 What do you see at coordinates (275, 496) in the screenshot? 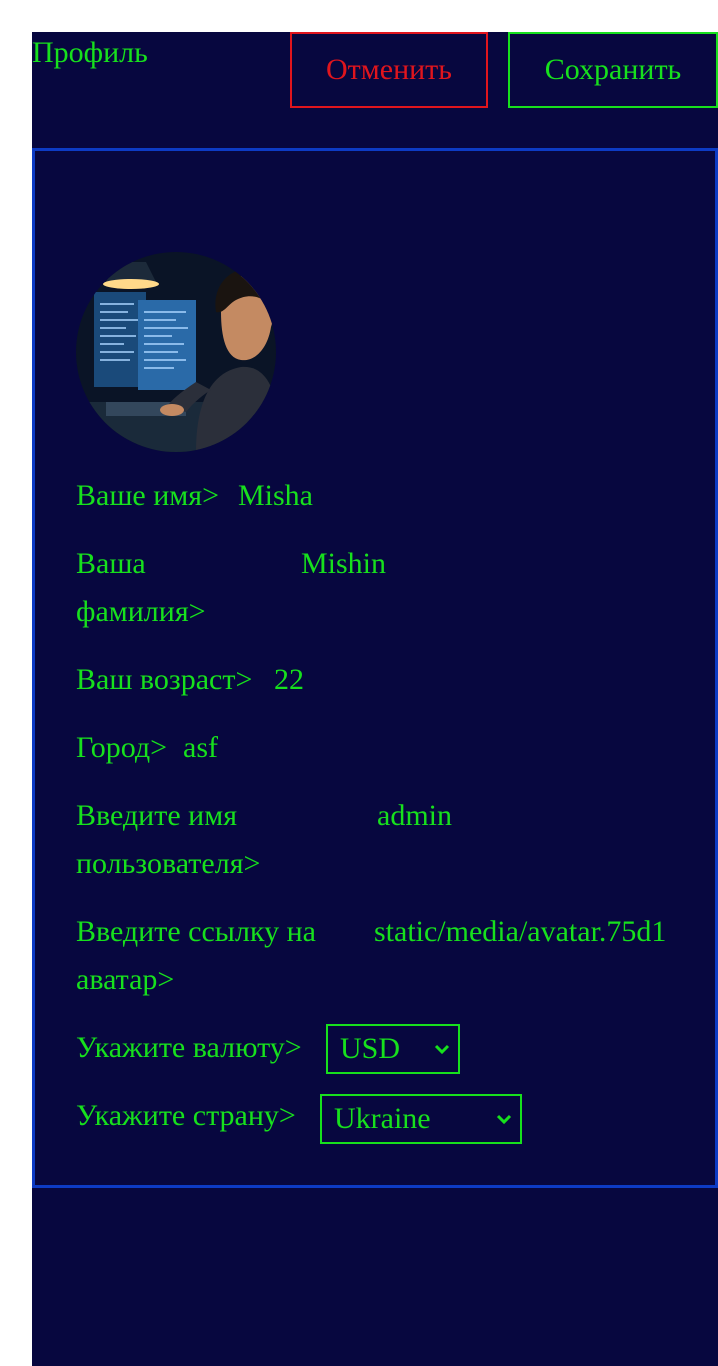
I see `first-name-field: Misha` at bounding box center [275, 496].